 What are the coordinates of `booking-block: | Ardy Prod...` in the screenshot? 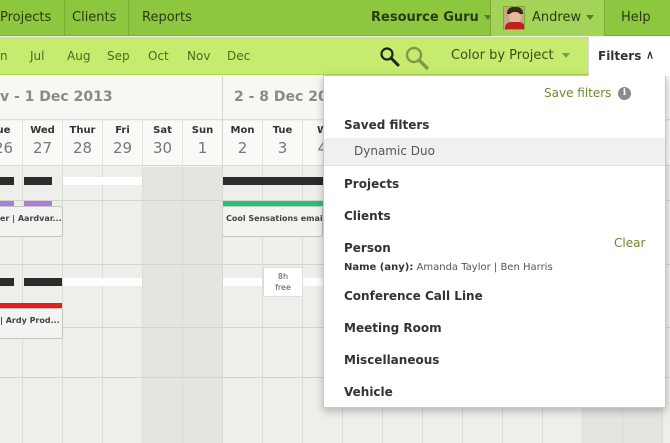 It's located at (31, 323).